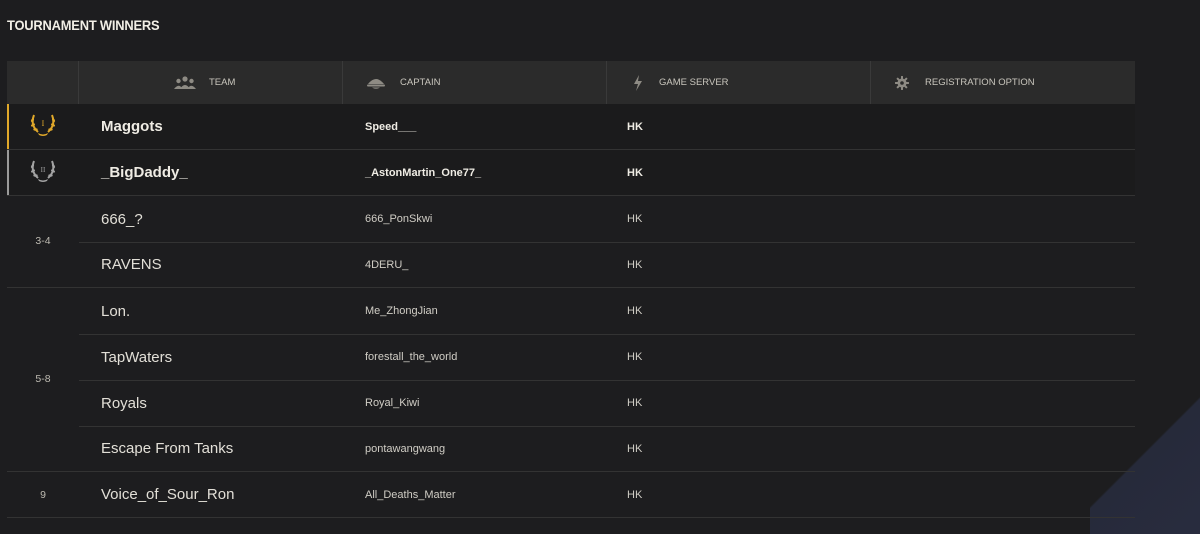  What do you see at coordinates (571, 449) in the screenshot?
I see `table-row: Escape From Tanks pontawangwang HK` at bounding box center [571, 449].